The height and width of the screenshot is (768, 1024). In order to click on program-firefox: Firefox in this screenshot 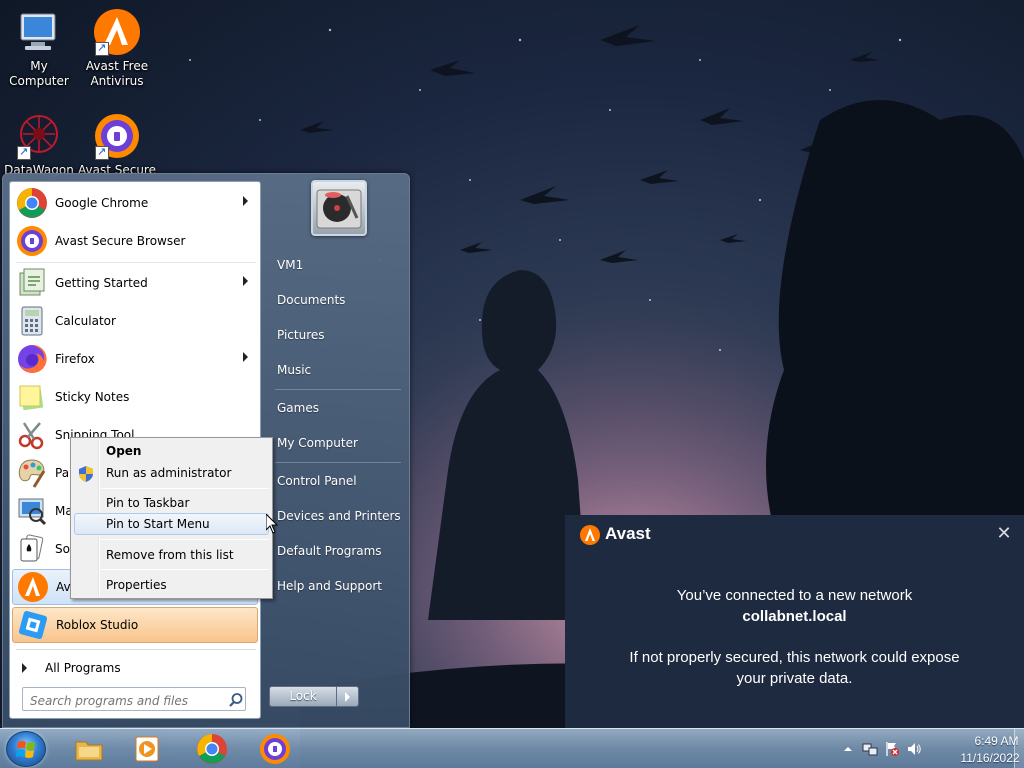, I will do `click(135, 359)`.